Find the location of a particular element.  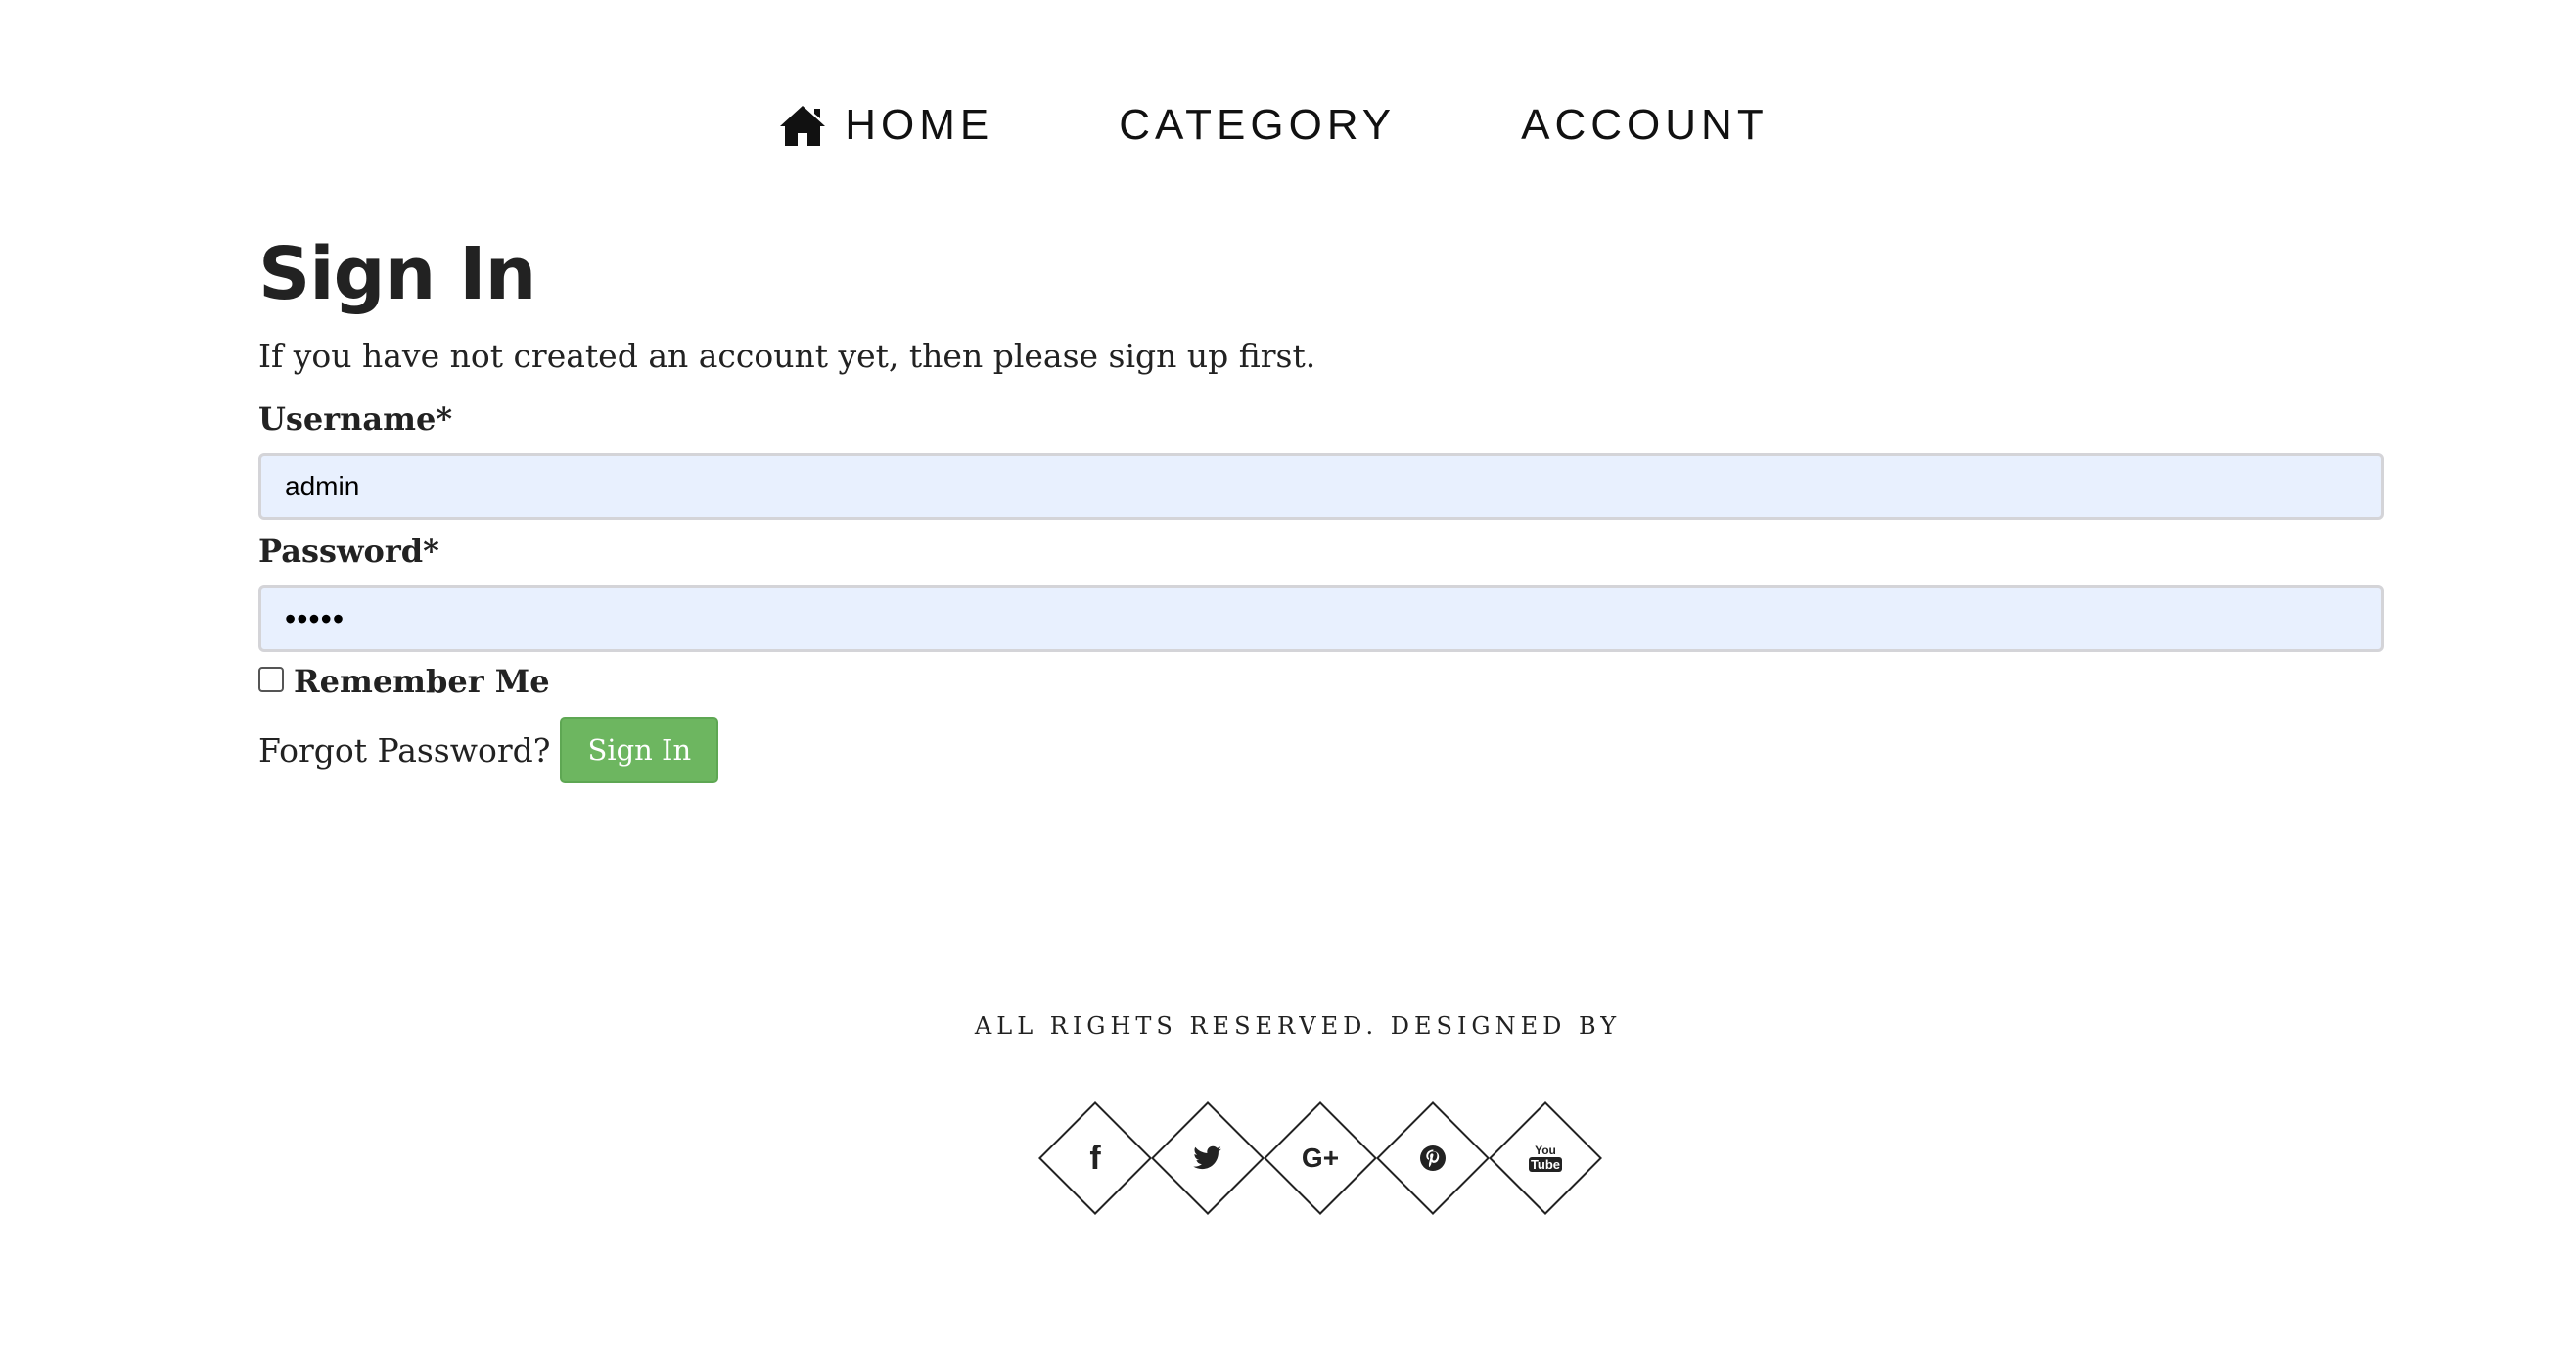

twitter-icon is located at coordinates (1208, 1158).